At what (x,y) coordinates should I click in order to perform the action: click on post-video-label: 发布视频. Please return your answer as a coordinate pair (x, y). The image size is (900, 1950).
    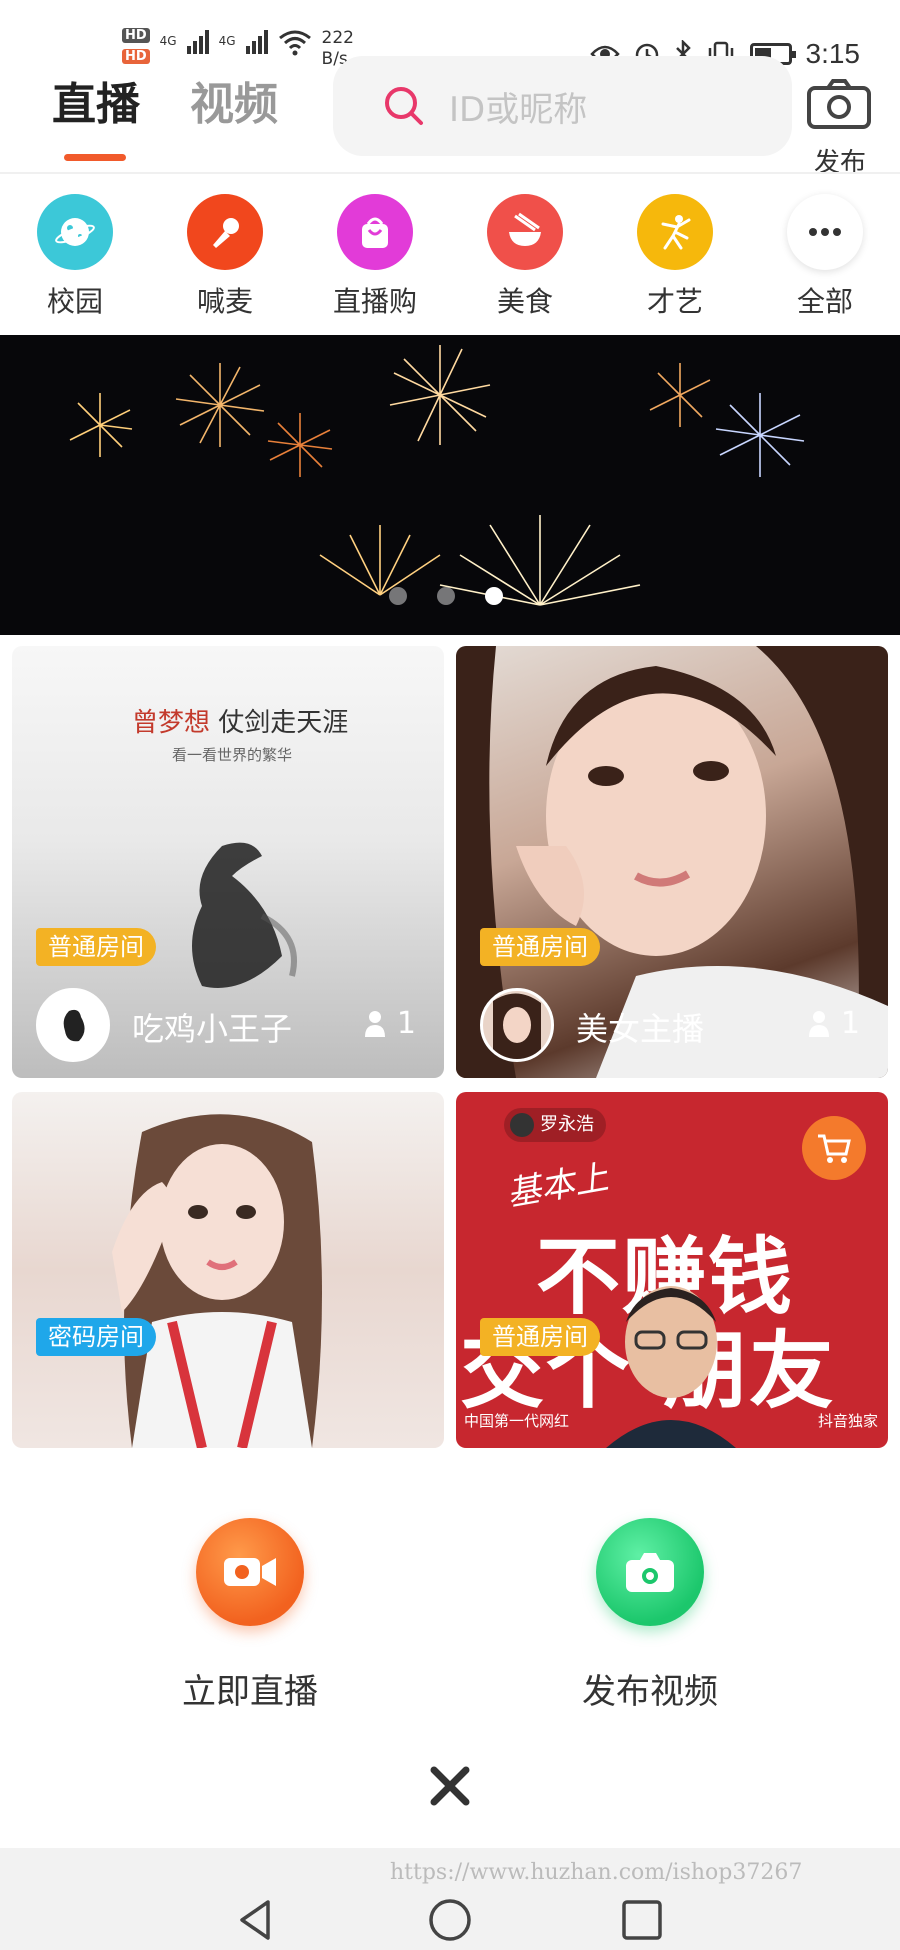
    Looking at the image, I should click on (650, 1692).